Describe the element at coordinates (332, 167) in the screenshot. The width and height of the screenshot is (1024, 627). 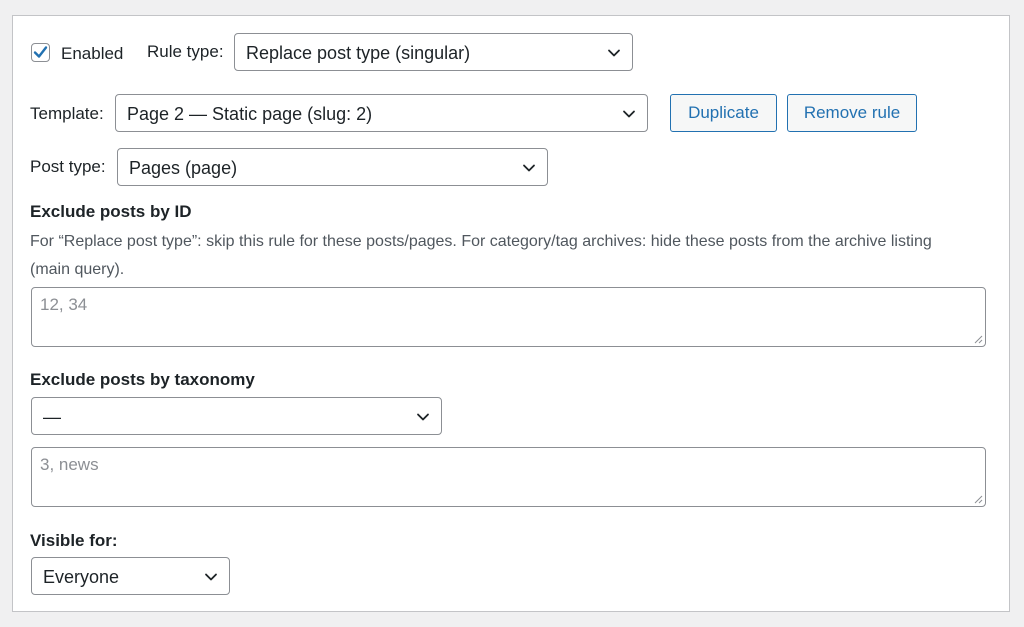
I see `post-type-select: Pages (page)` at that location.